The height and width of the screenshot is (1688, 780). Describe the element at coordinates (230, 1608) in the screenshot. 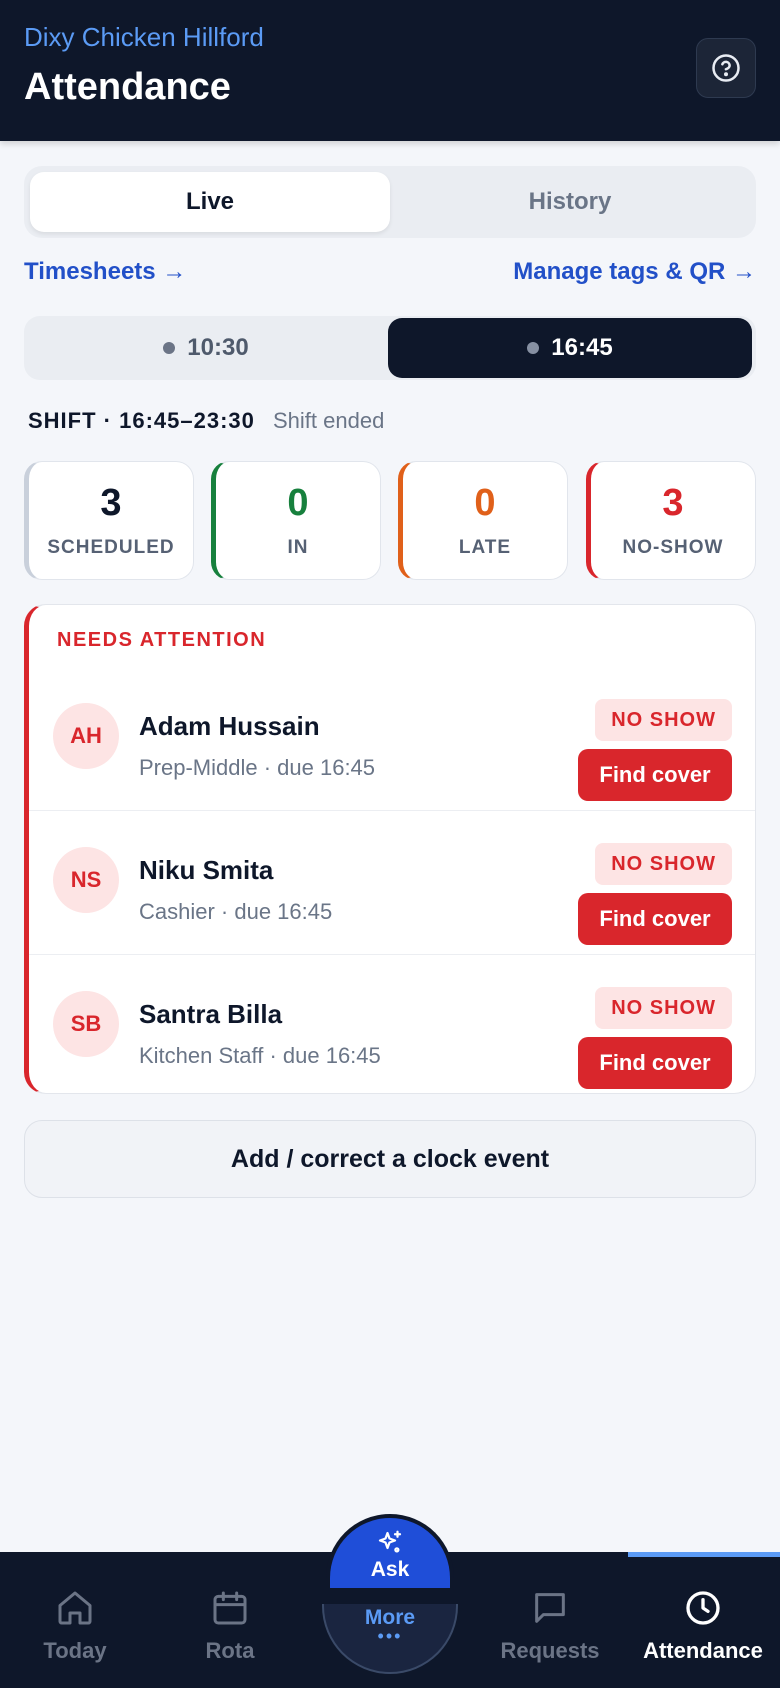

I see `calendar-icon` at that location.